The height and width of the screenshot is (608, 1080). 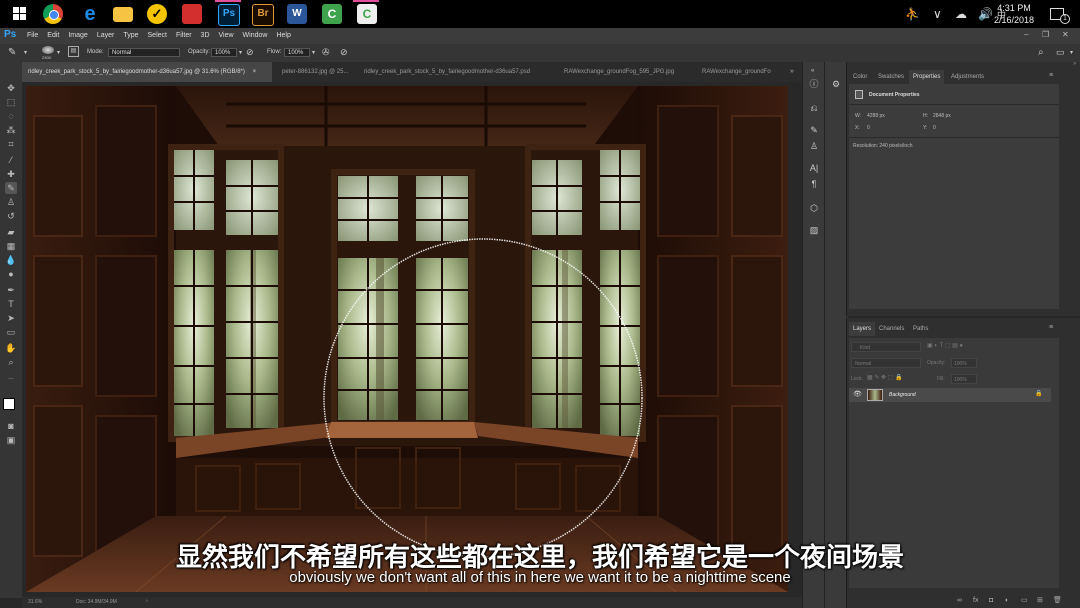 What do you see at coordinates (53, 35) in the screenshot?
I see `menu-edit: Edit` at bounding box center [53, 35].